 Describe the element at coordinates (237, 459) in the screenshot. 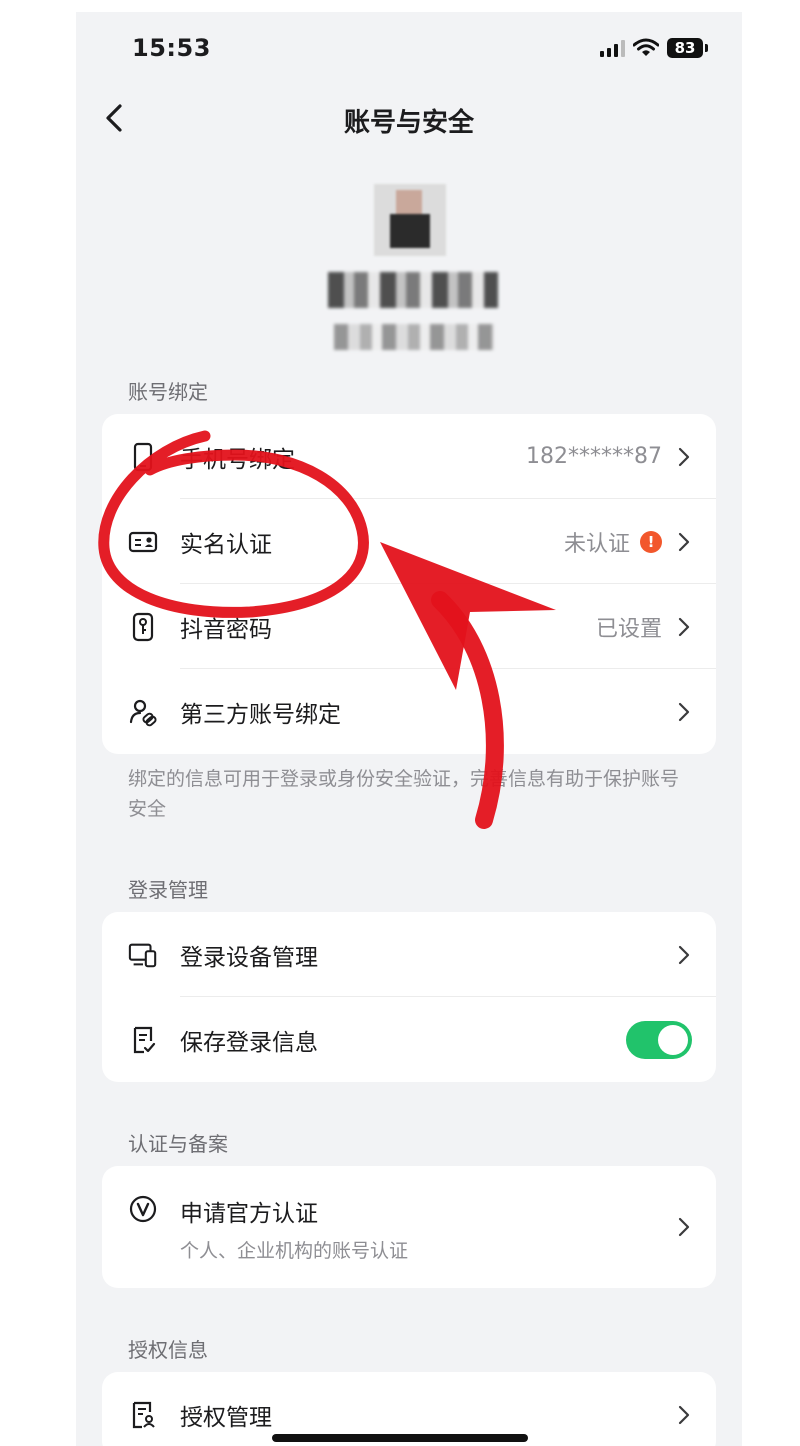

I see `row-label: 手机号绑定` at that location.